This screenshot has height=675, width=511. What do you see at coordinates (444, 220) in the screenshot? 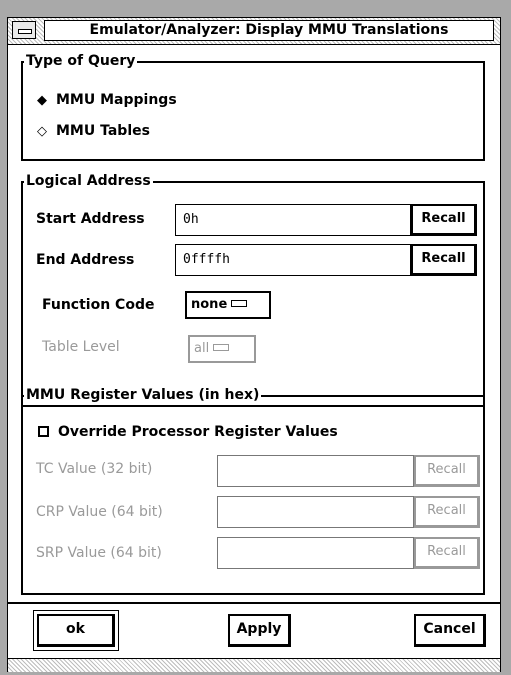
I see `start-address-recall-button: Recall` at bounding box center [444, 220].